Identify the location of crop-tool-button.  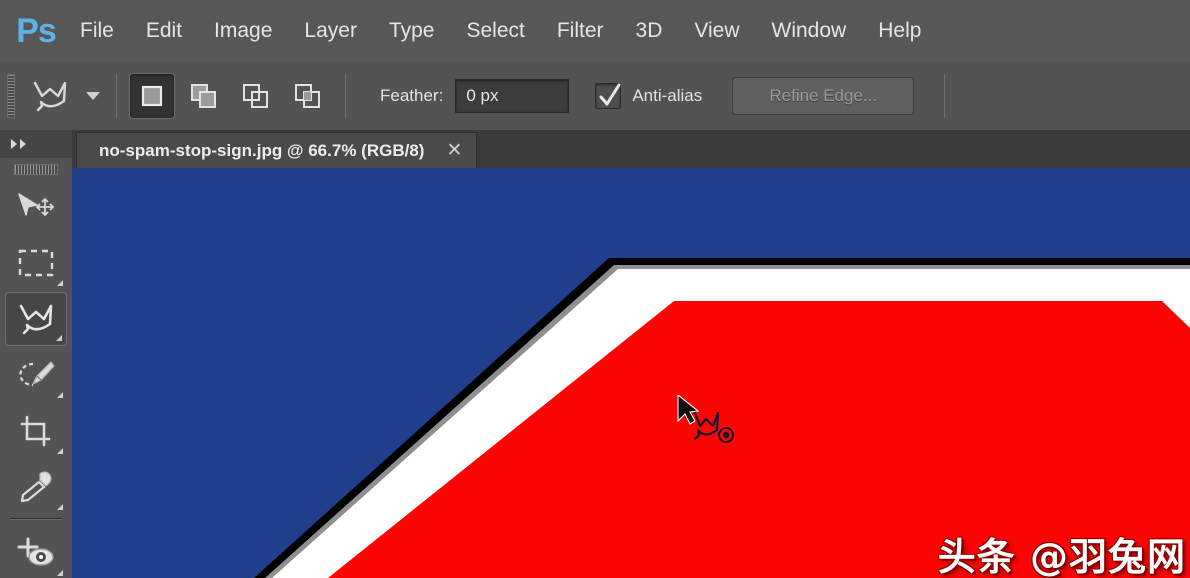
(36, 431).